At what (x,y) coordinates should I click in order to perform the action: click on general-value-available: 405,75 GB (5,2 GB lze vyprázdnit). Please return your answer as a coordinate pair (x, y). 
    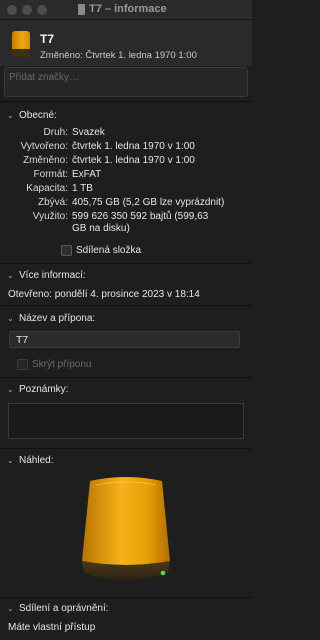
    Looking at the image, I should click on (148, 202).